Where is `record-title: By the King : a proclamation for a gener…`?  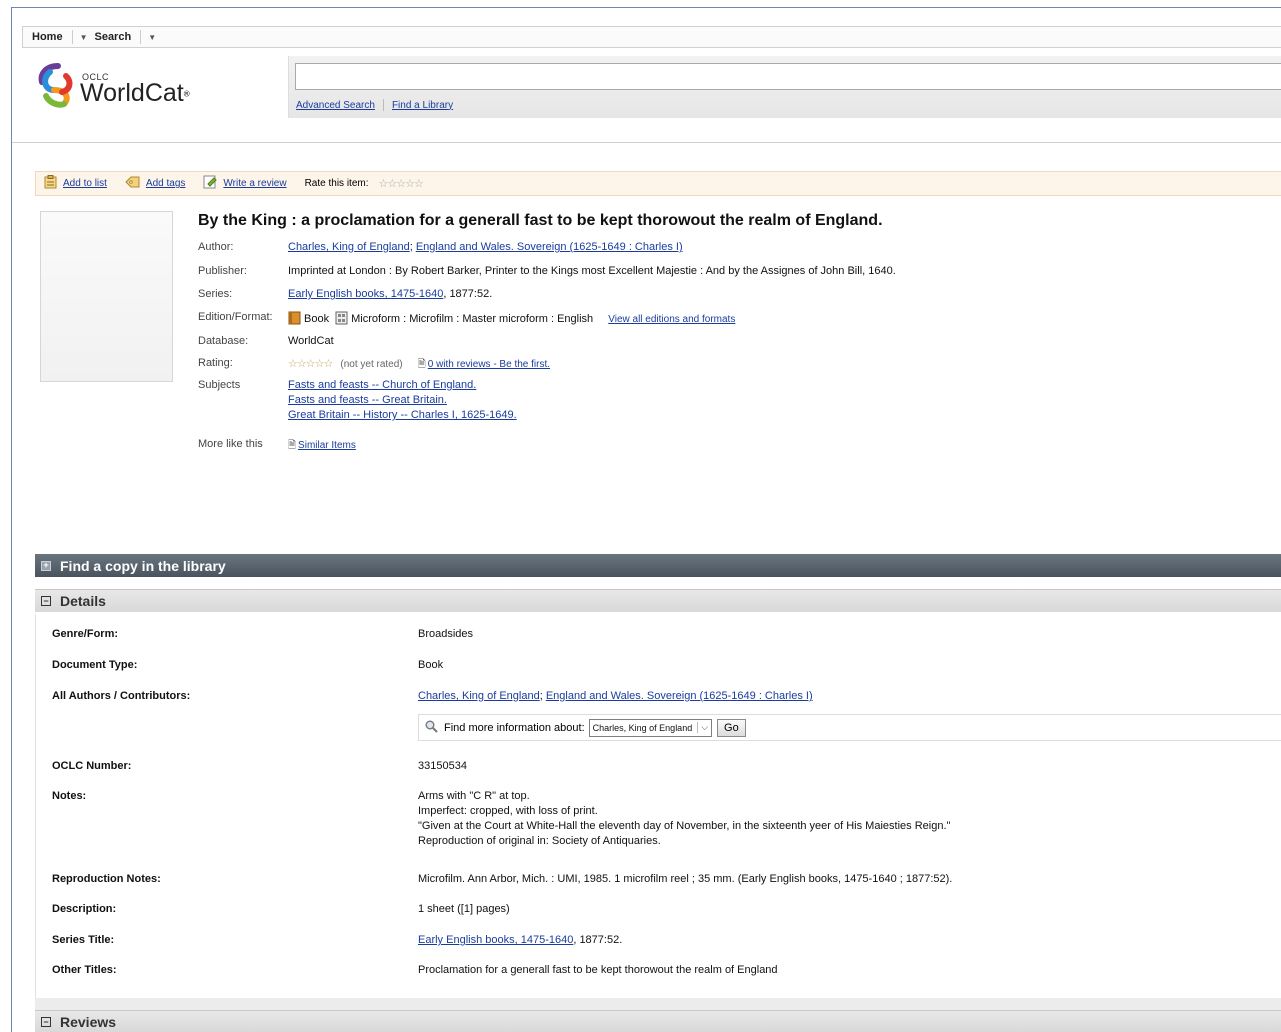
record-title: By the King : a proclamation for a gener… is located at coordinates (540, 220).